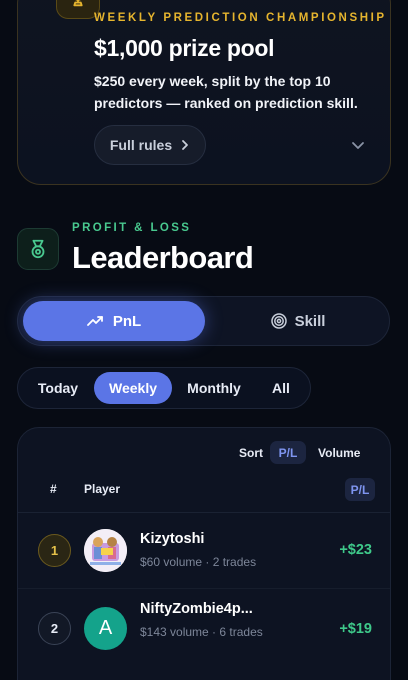 This screenshot has width=408, height=680. I want to click on player-name: Kizytoshi, so click(172, 539).